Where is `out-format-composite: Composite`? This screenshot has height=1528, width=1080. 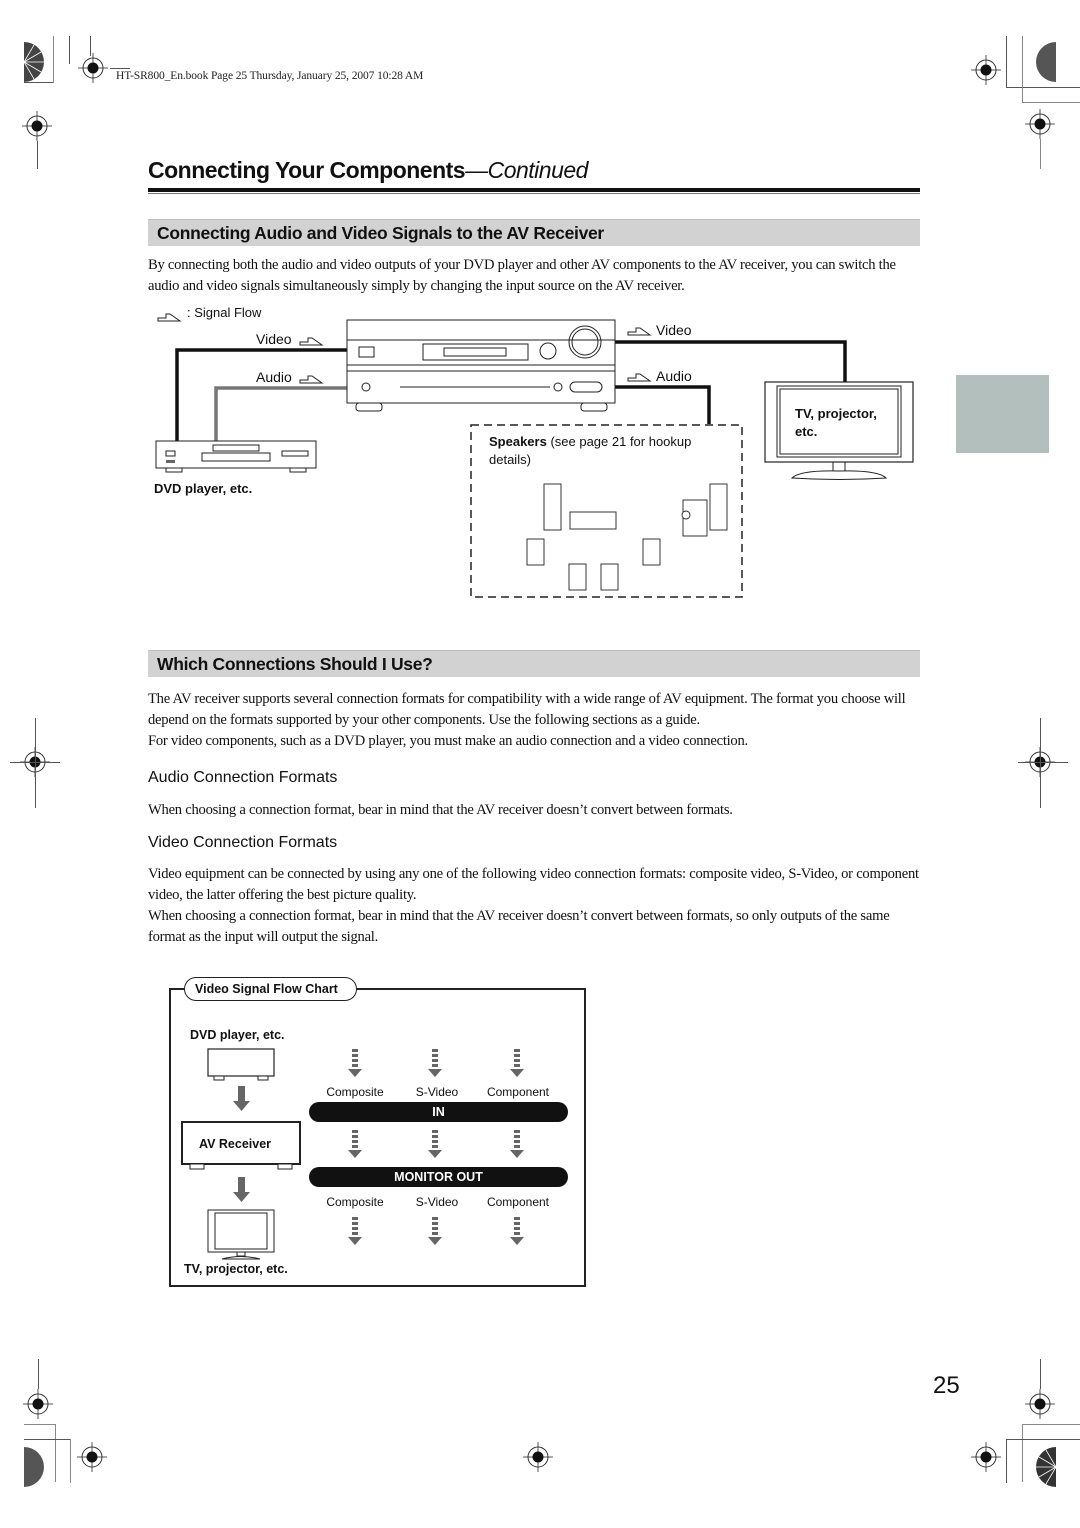
out-format-composite: Composite is located at coordinates (355, 1202).